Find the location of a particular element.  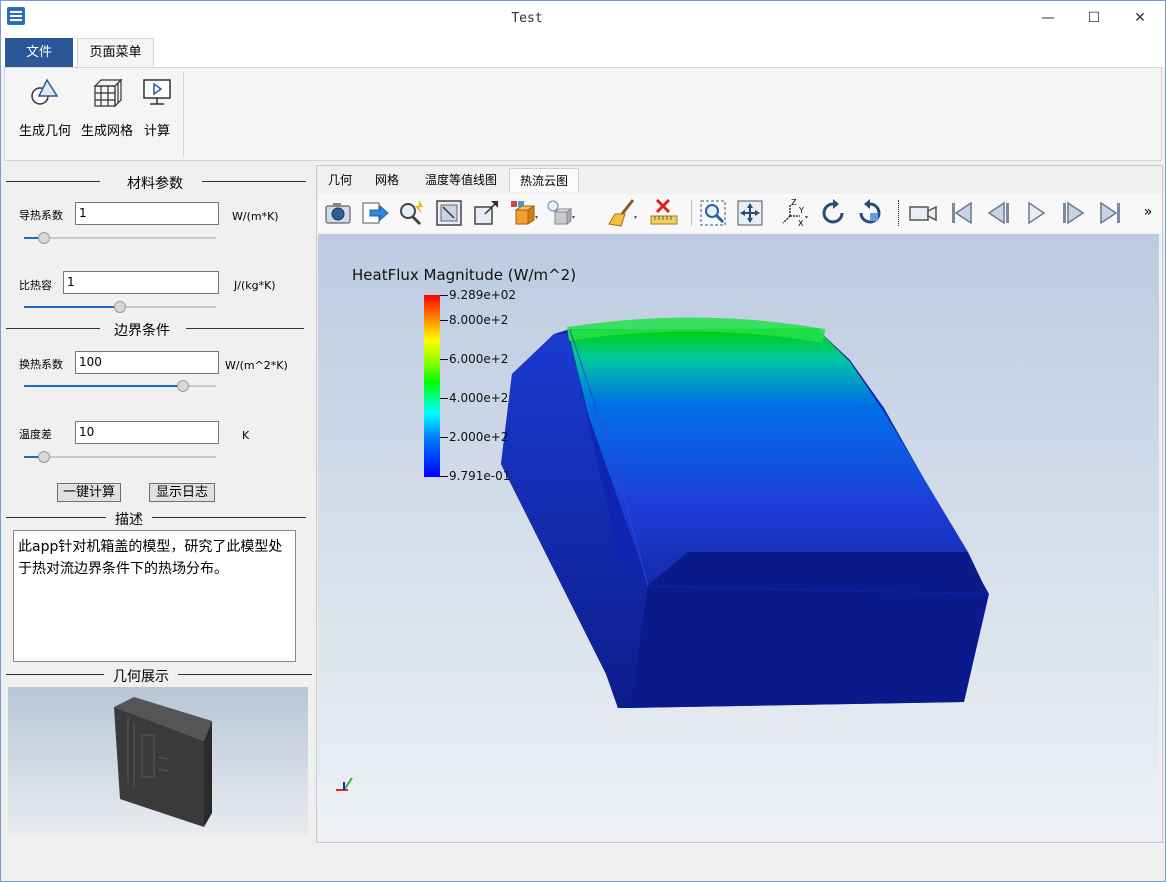

legend-color-bar is located at coordinates (432, 386).